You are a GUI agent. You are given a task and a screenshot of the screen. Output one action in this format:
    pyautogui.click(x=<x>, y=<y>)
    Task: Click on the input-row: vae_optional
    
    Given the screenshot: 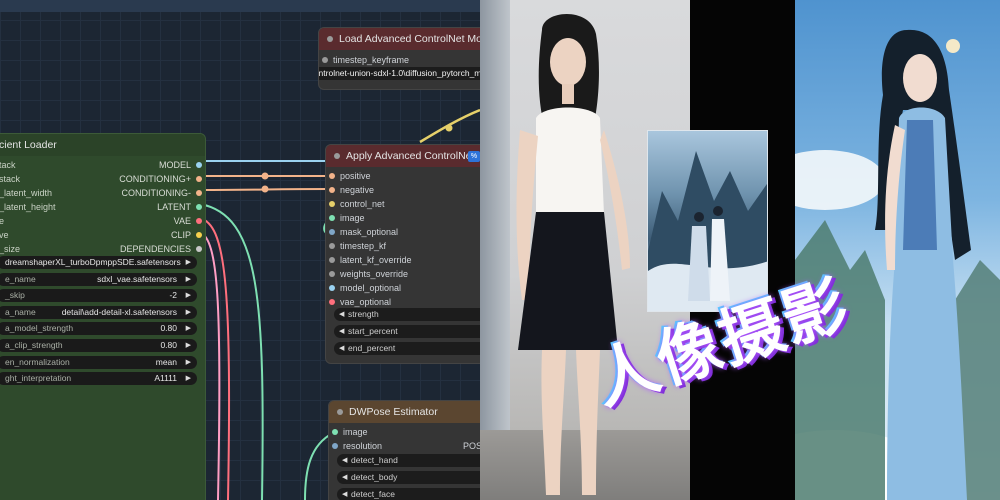 What is the action you would take?
    pyautogui.click(x=403, y=302)
    